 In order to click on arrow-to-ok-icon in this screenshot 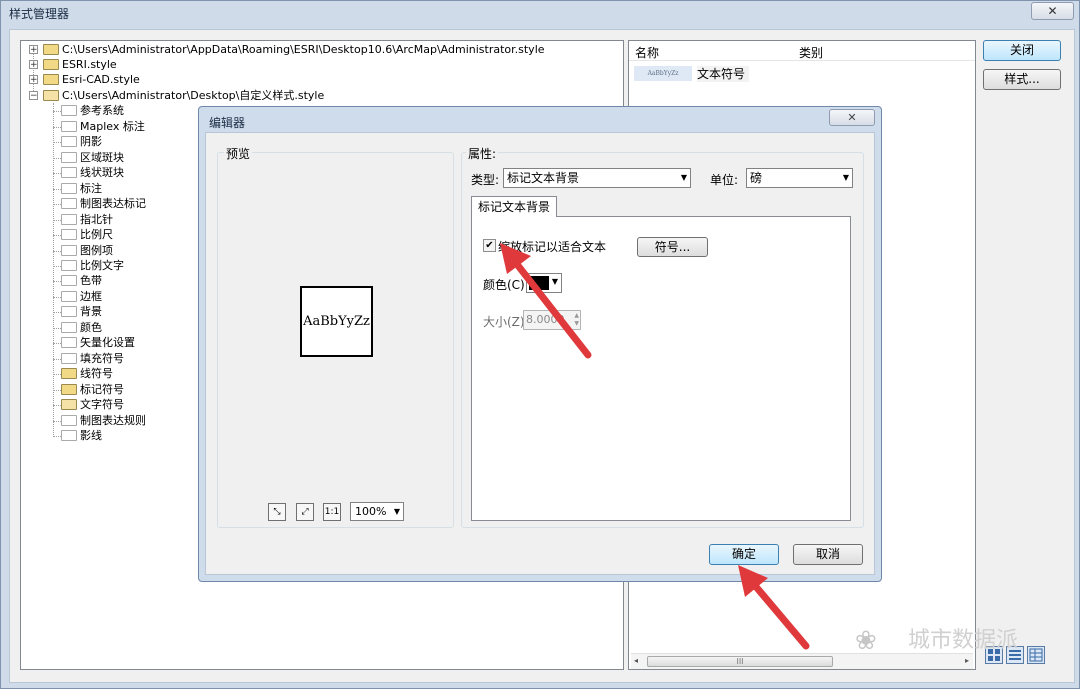, I will do `click(774, 607)`.